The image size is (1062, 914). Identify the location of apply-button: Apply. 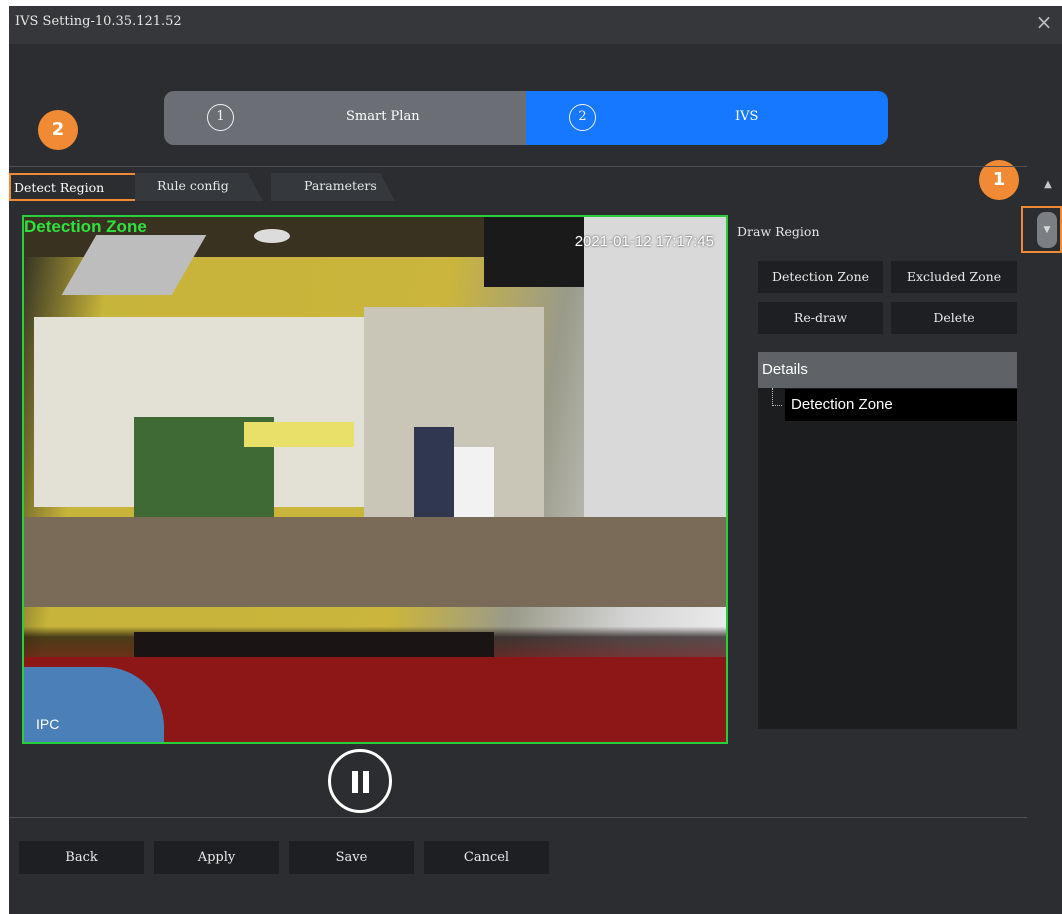
(216, 857).